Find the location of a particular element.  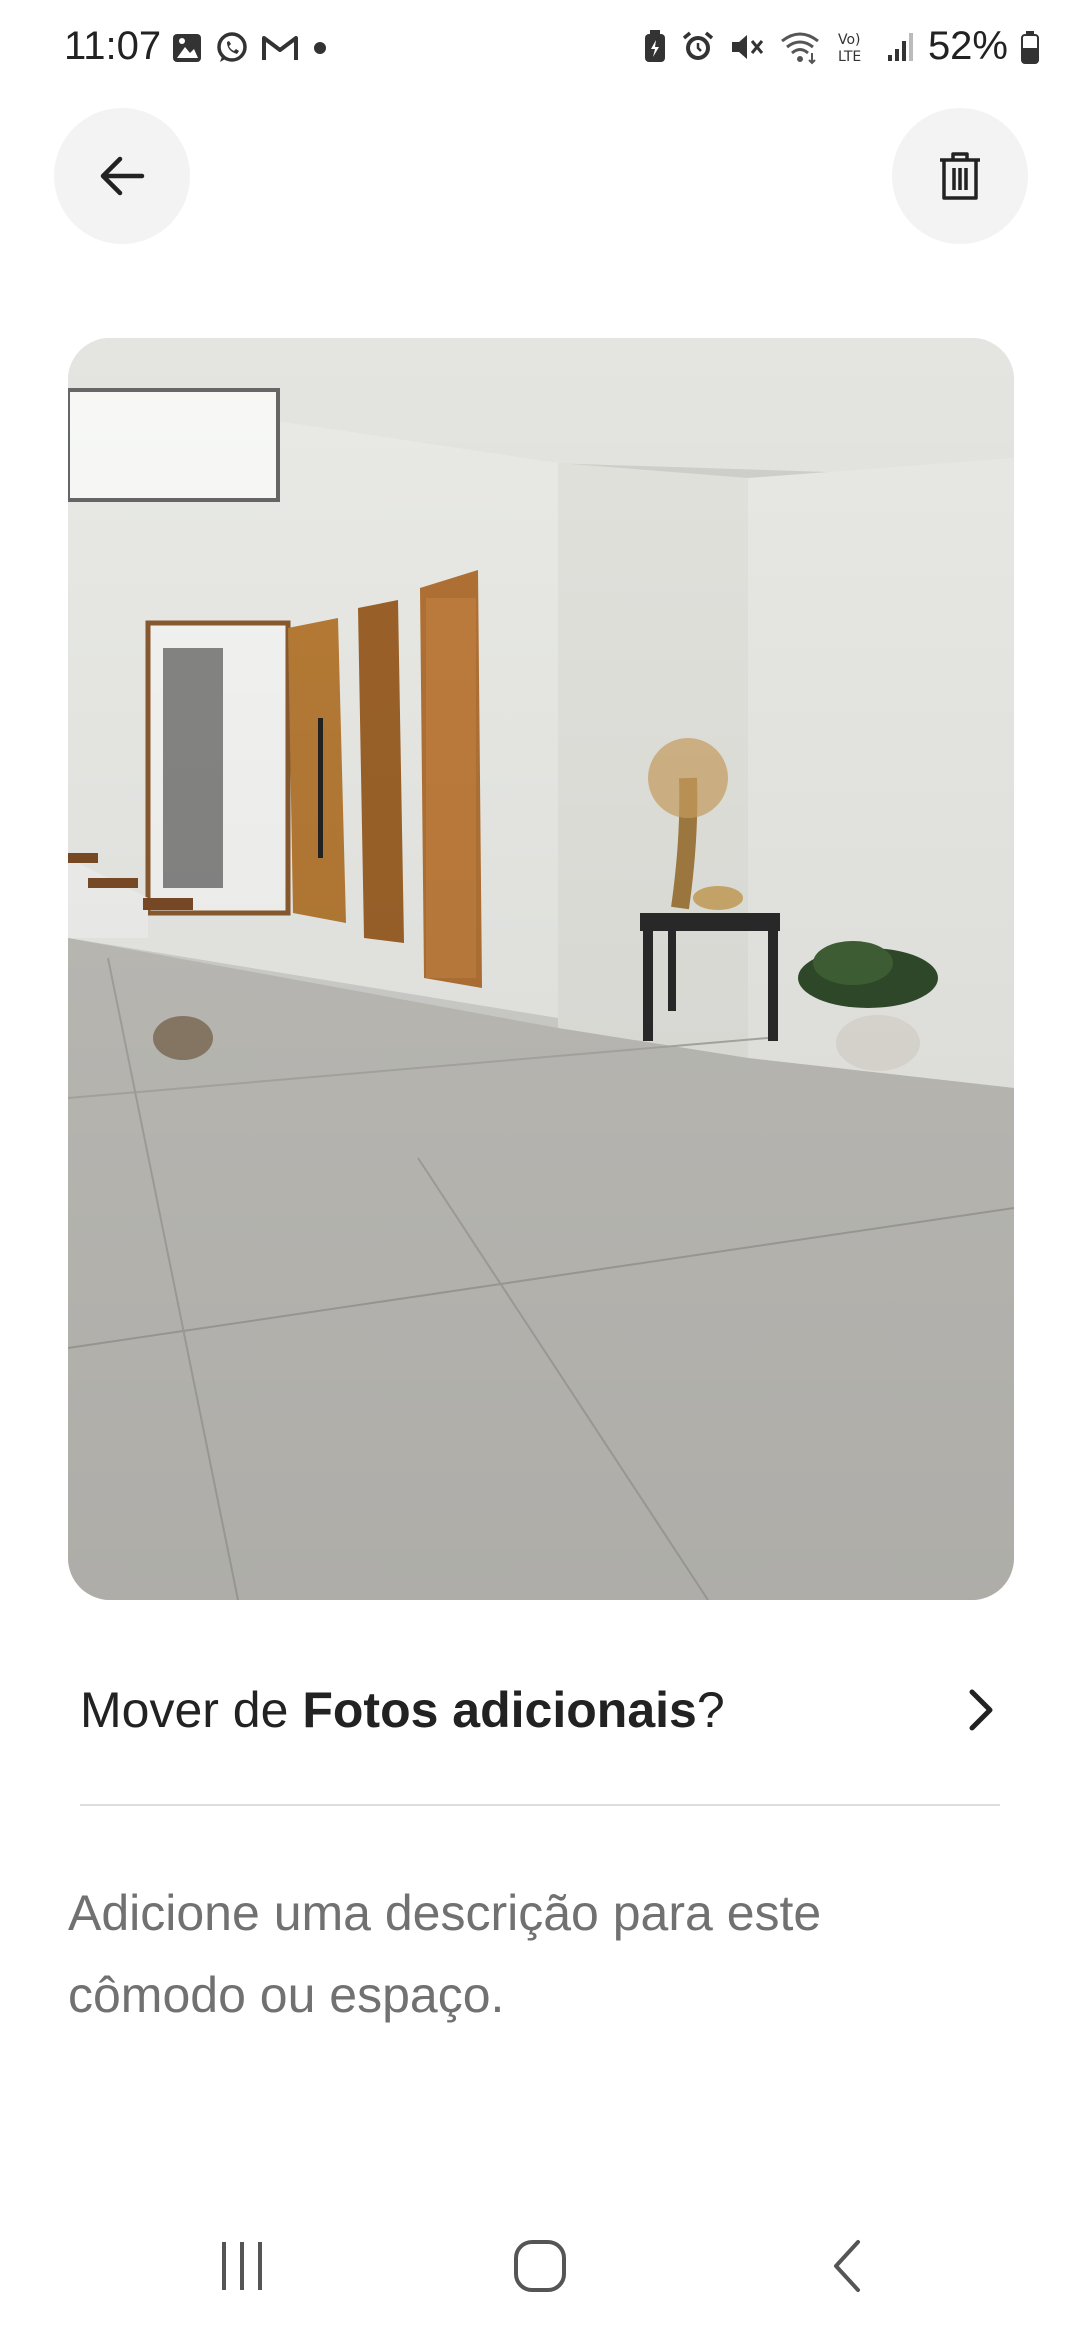

chevron-right-icon is located at coordinates (981, 1710).